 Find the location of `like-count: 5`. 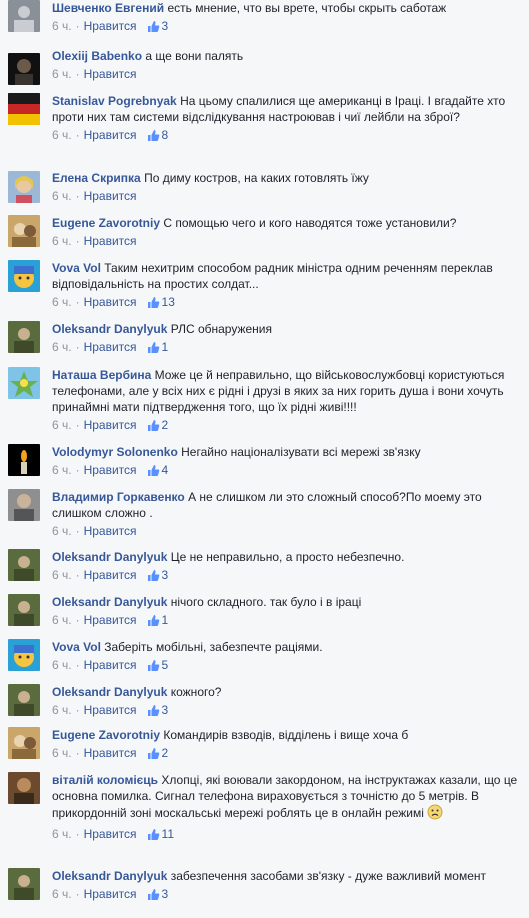

like-count: 5 is located at coordinates (165, 665).